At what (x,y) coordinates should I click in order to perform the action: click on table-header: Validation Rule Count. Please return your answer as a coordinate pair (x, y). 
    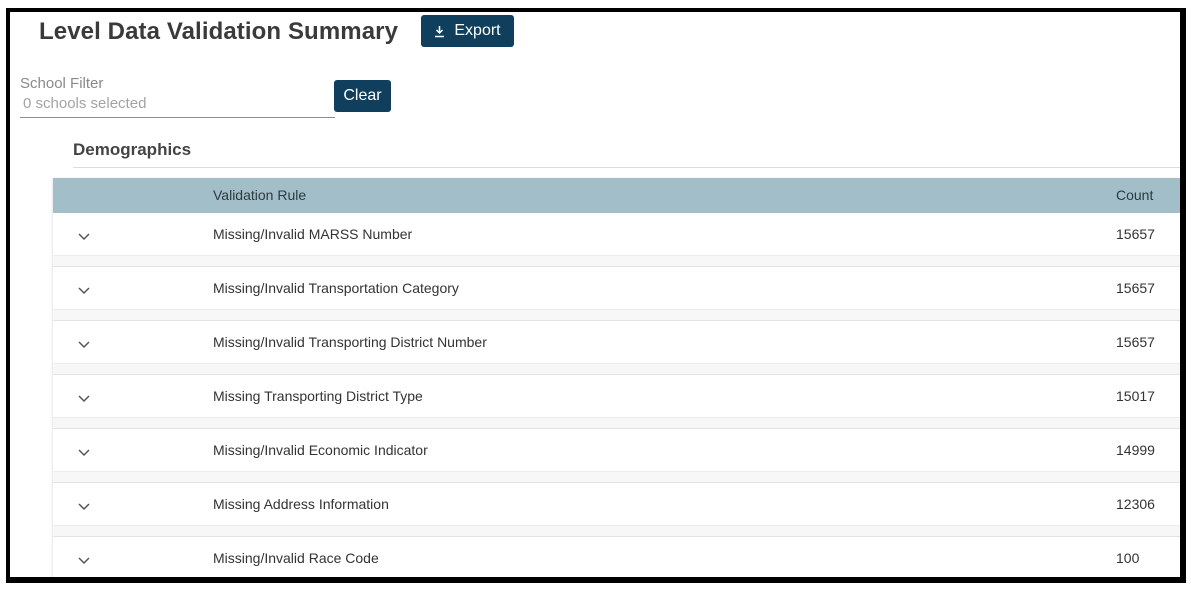
    Looking at the image, I should click on (616, 195).